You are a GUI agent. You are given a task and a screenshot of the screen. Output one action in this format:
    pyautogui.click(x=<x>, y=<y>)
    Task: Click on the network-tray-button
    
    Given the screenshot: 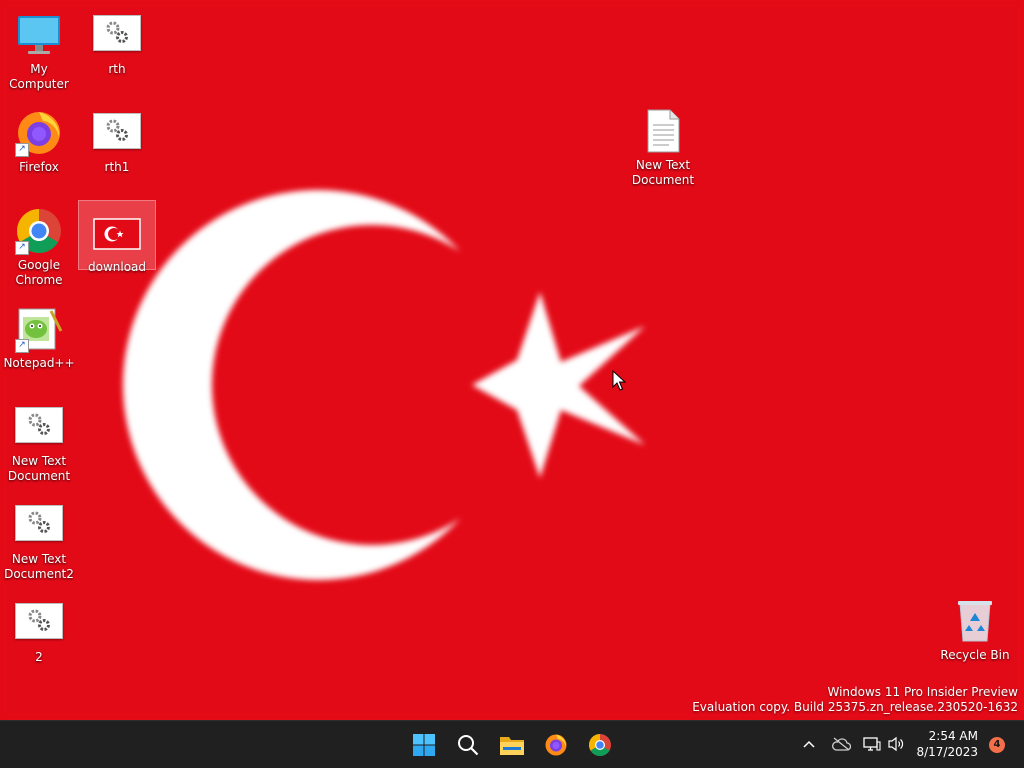 What is the action you would take?
    pyautogui.click(x=872, y=744)
    